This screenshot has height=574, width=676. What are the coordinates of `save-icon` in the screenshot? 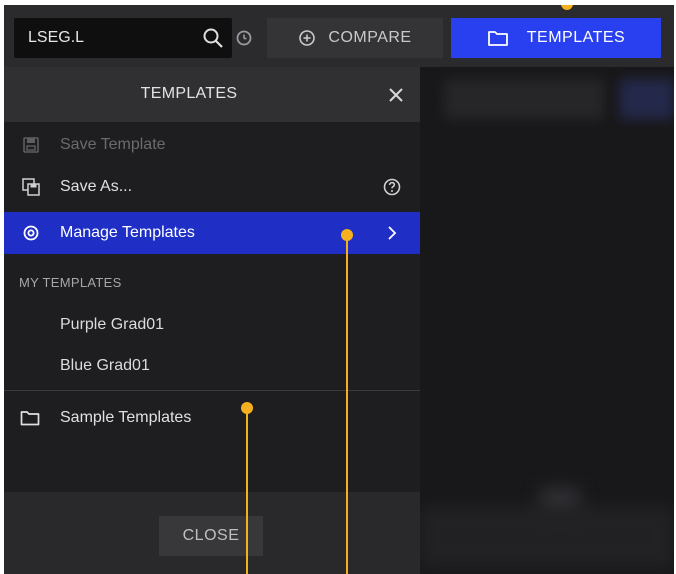 It's located at (31, 145).